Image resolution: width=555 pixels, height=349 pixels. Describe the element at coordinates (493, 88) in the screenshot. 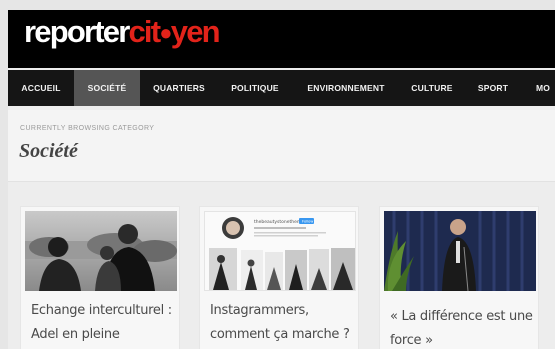

I see `nav-item-sport: SPORT` at that location.